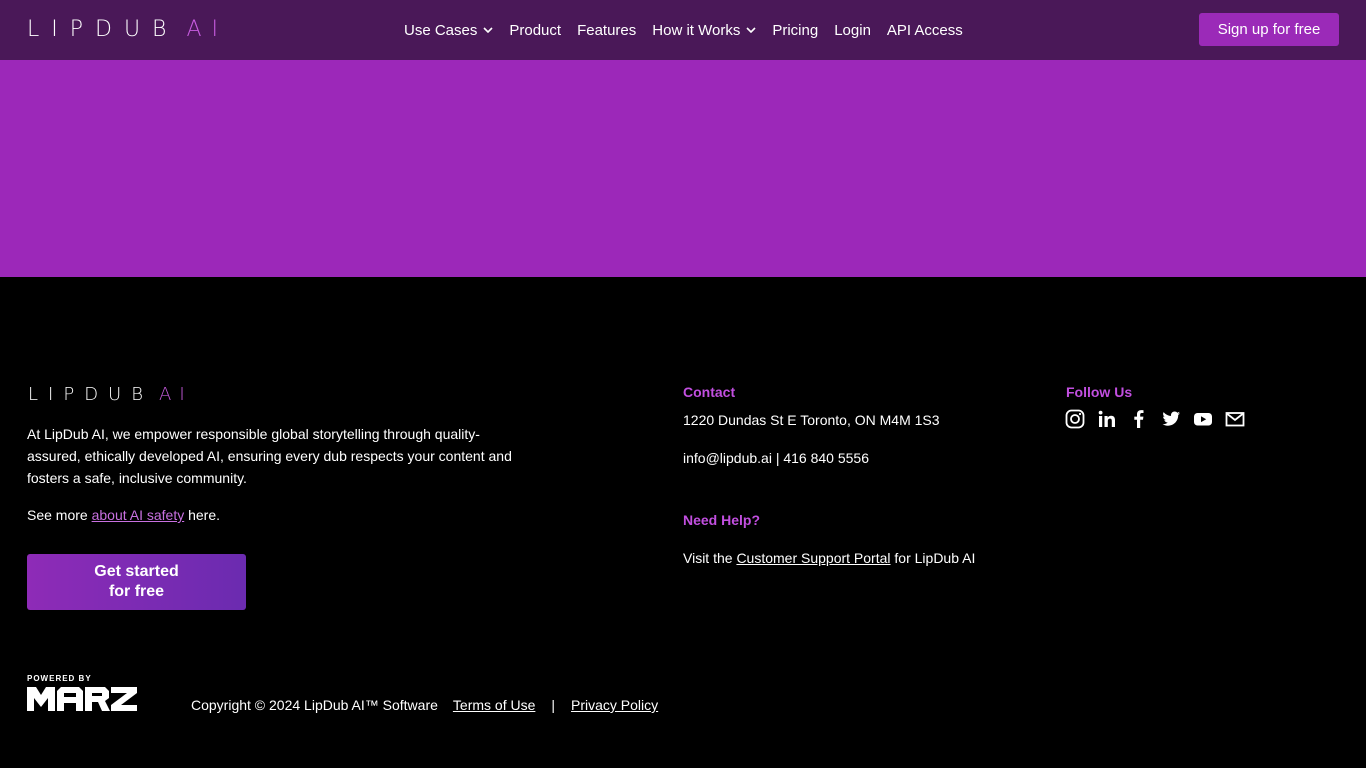 The height and width of the screenshot is (768, 1366). I want to click on get-started-label: Get started for free, so click(136, 581).